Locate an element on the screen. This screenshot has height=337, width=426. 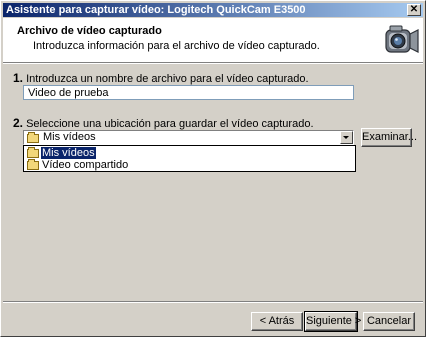
step-1-number: 1. is located at coordinates (18, 78).